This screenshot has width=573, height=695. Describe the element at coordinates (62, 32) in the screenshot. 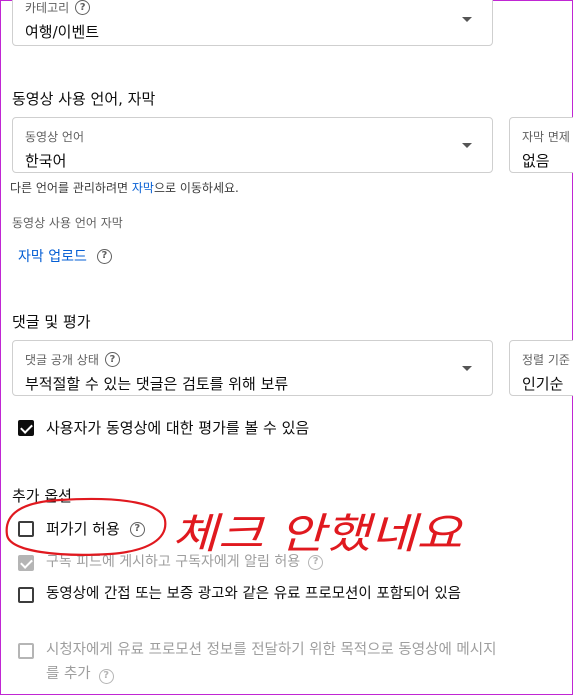

I see `category-value: 여행/이벤트` at that location.